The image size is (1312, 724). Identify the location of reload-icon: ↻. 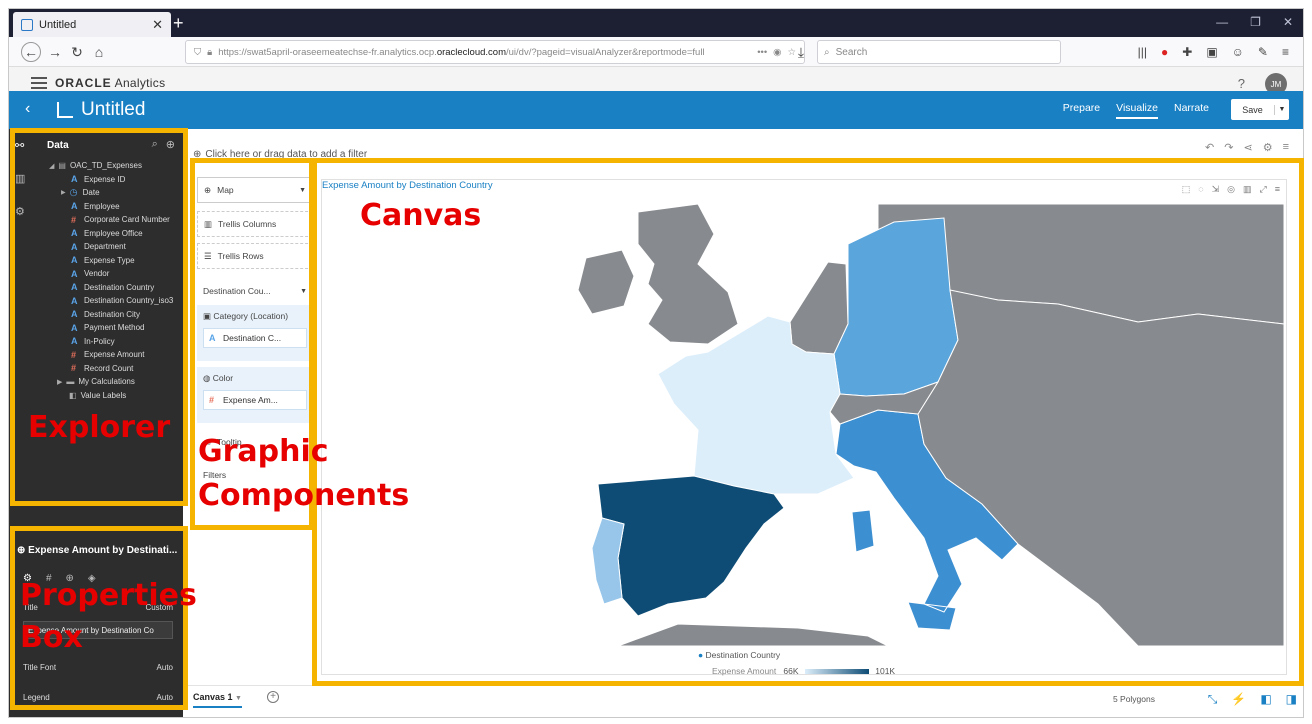
(77, 52).